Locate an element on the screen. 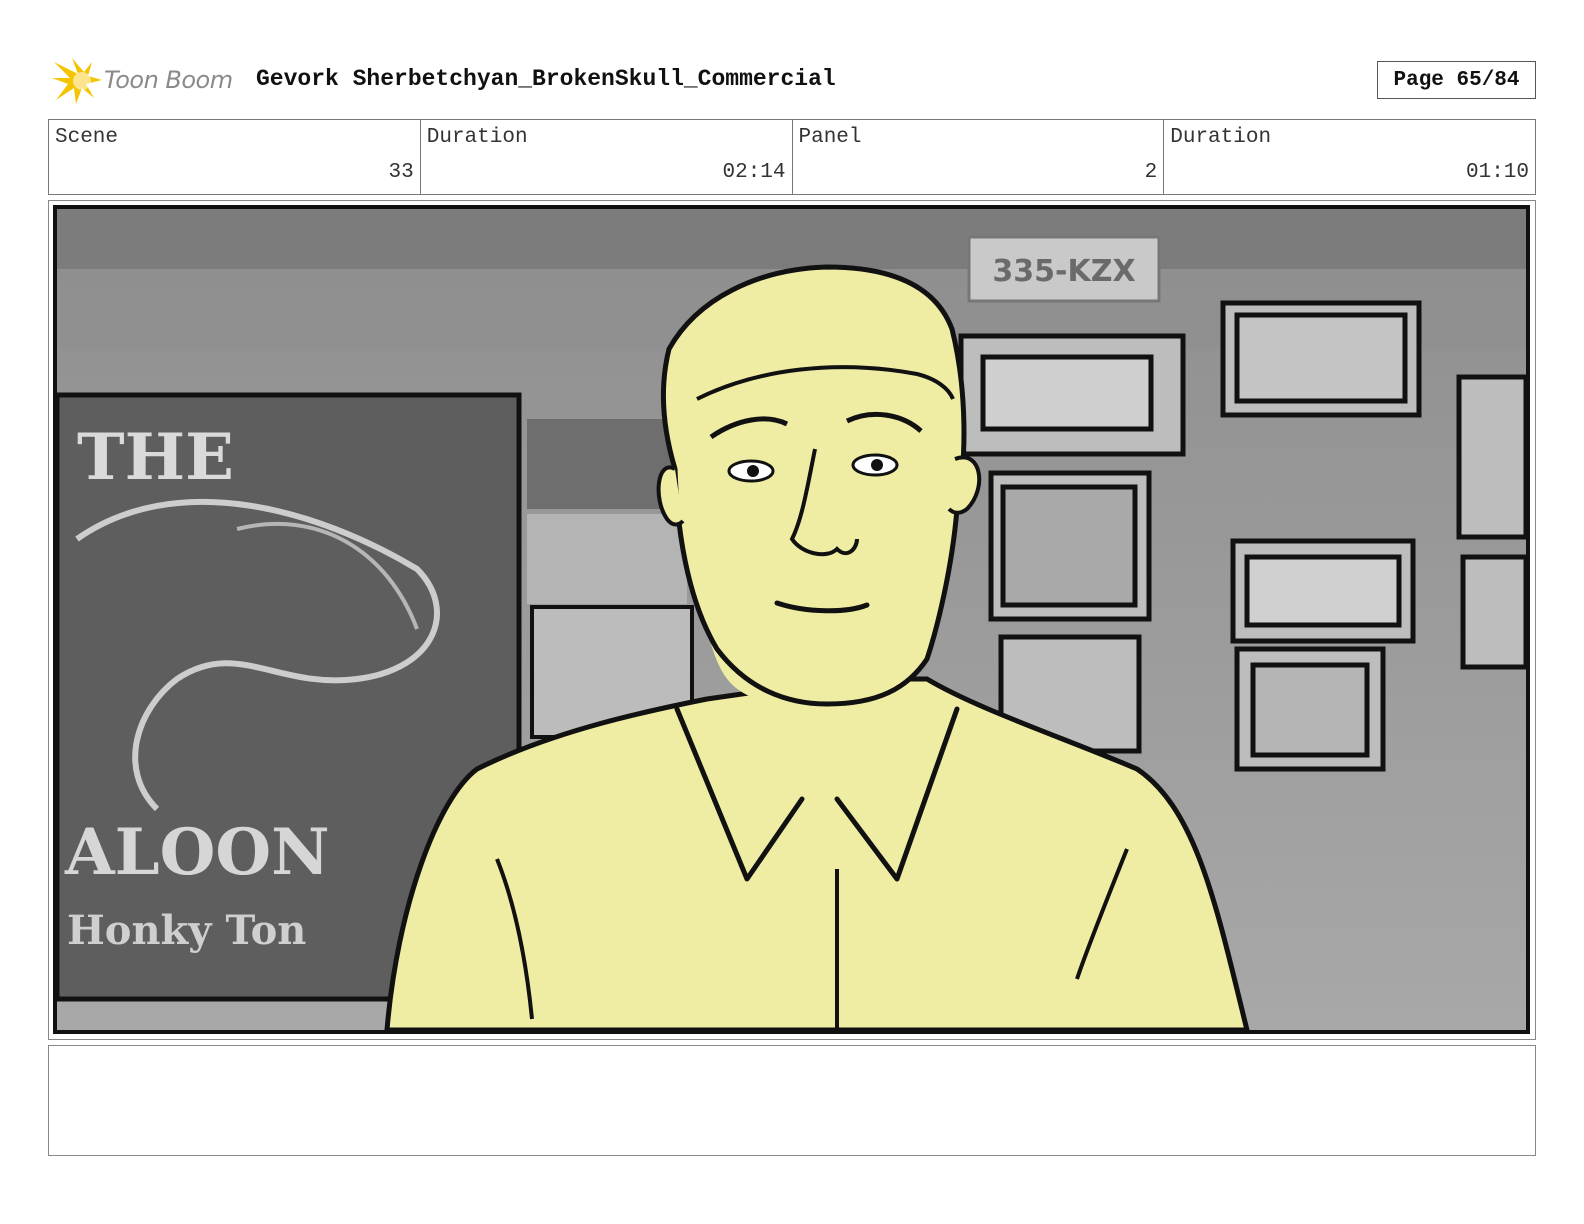  panel-duration-cell: Duration 01:10 is located at coordinates (1349, 157).